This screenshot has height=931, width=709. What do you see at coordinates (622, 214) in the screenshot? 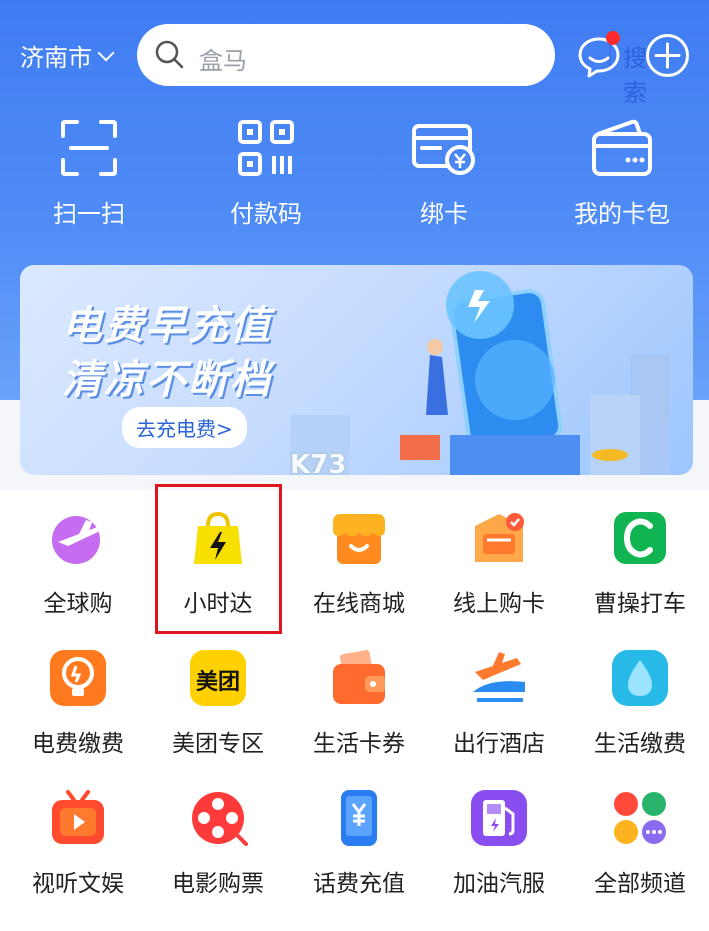
I see `quick-action-label: 我的卡包` at bounding box center [622, 214].